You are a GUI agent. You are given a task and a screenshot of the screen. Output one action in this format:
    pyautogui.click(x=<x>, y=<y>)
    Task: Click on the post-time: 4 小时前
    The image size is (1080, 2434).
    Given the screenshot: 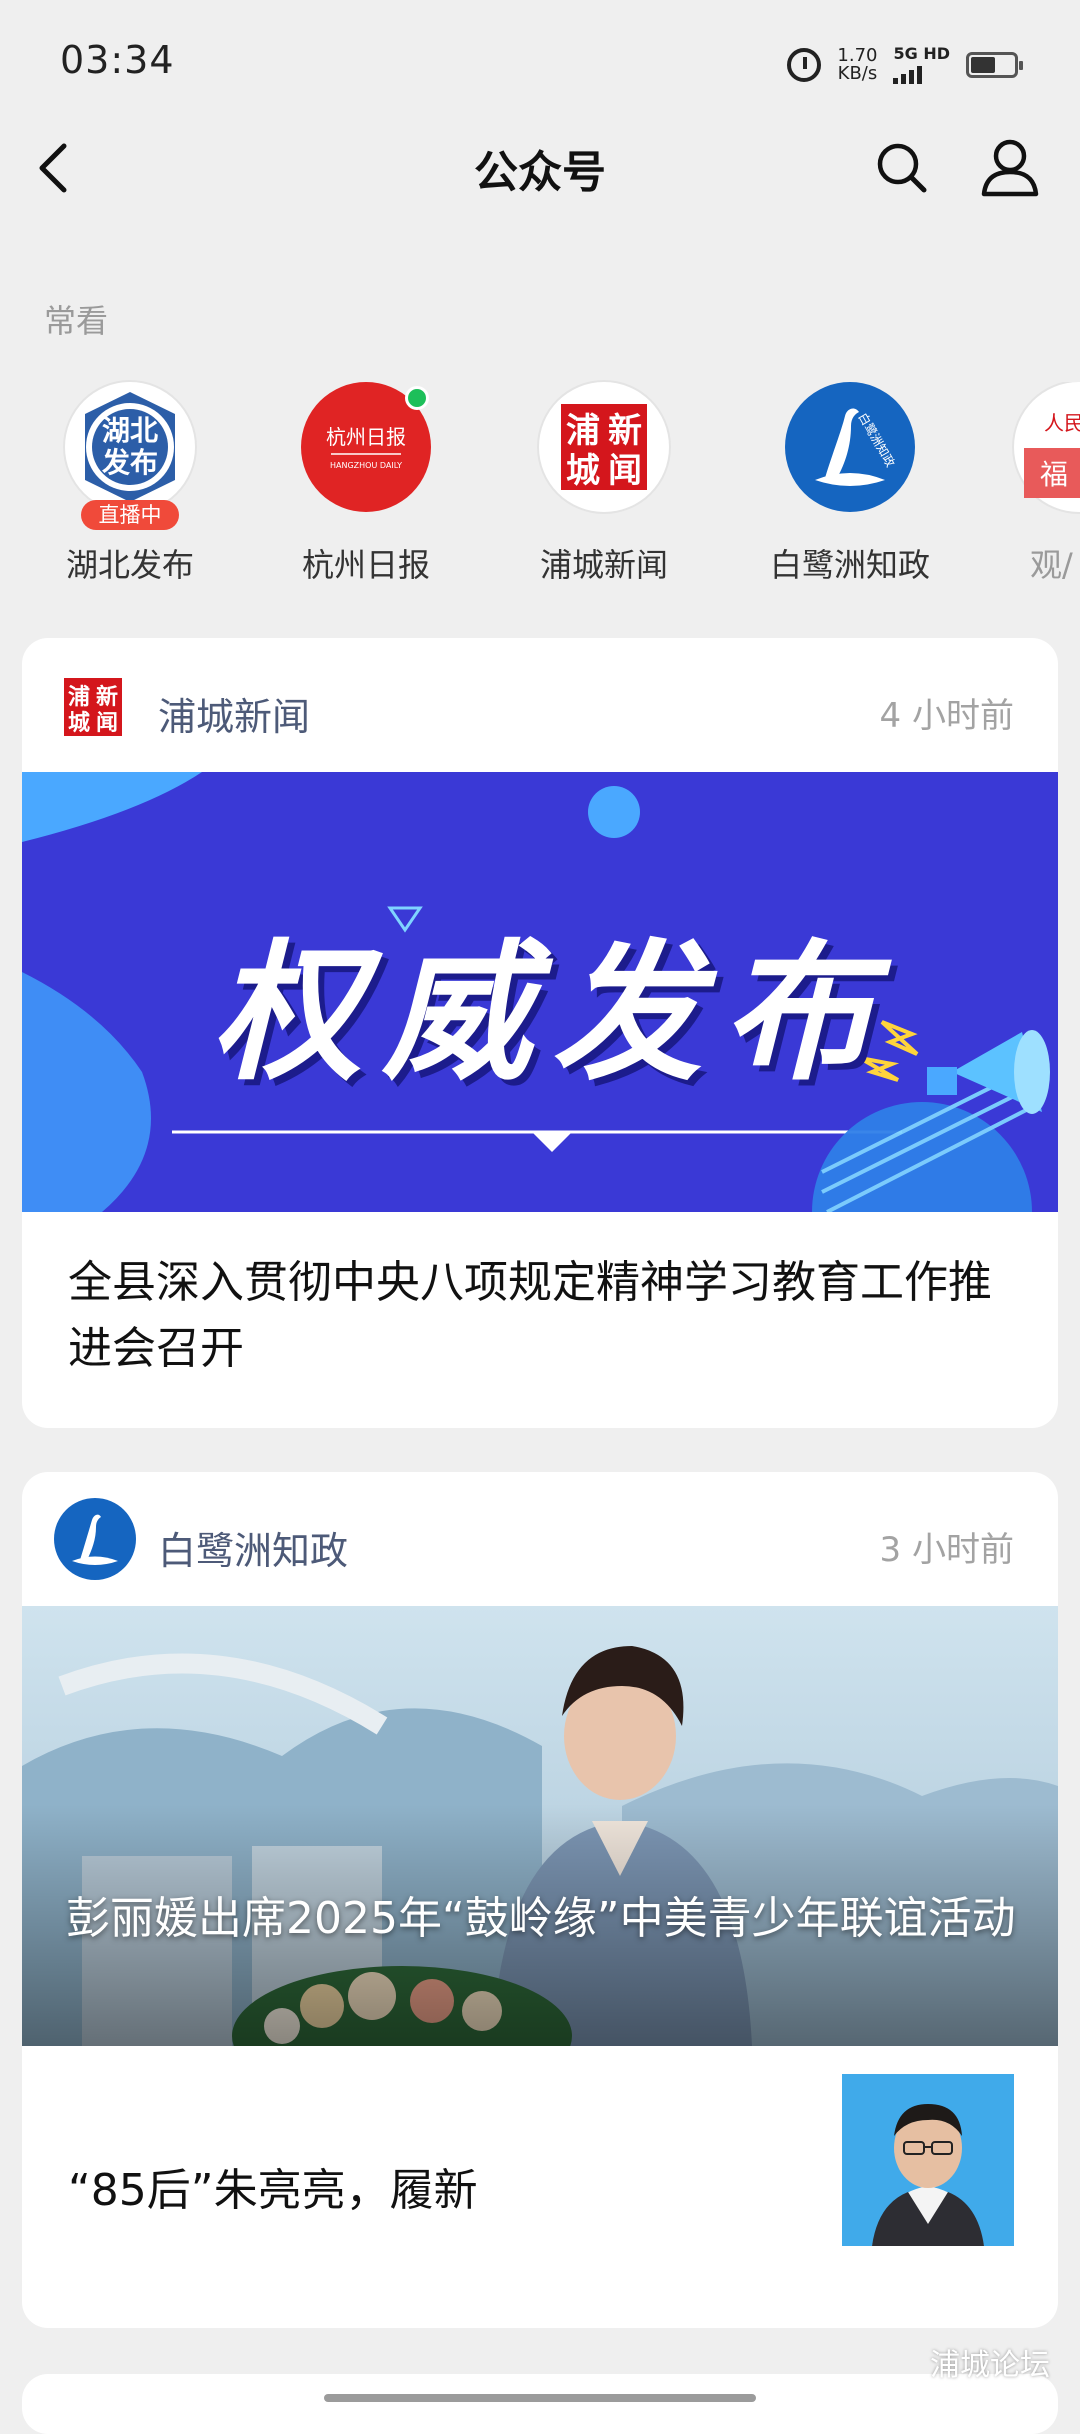 What is the action you would take?
    pyautogui.click(x=946, y=716)
    